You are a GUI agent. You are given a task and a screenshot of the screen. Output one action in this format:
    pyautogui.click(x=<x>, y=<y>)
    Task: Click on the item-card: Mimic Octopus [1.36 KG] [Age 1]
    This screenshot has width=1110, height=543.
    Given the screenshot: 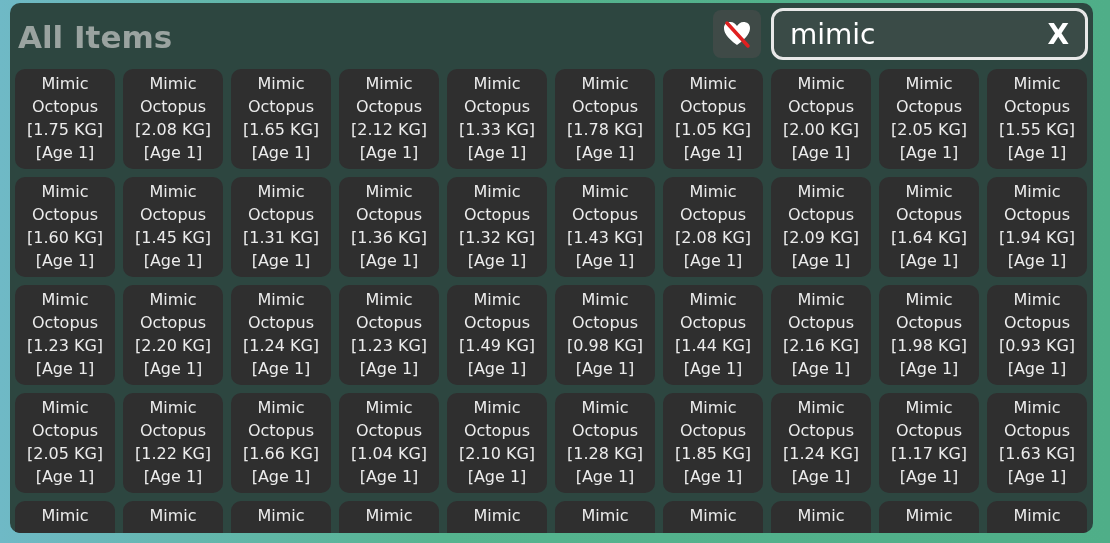 What is the action you would take?
    pyautogui.click(x=389, y=227)
    